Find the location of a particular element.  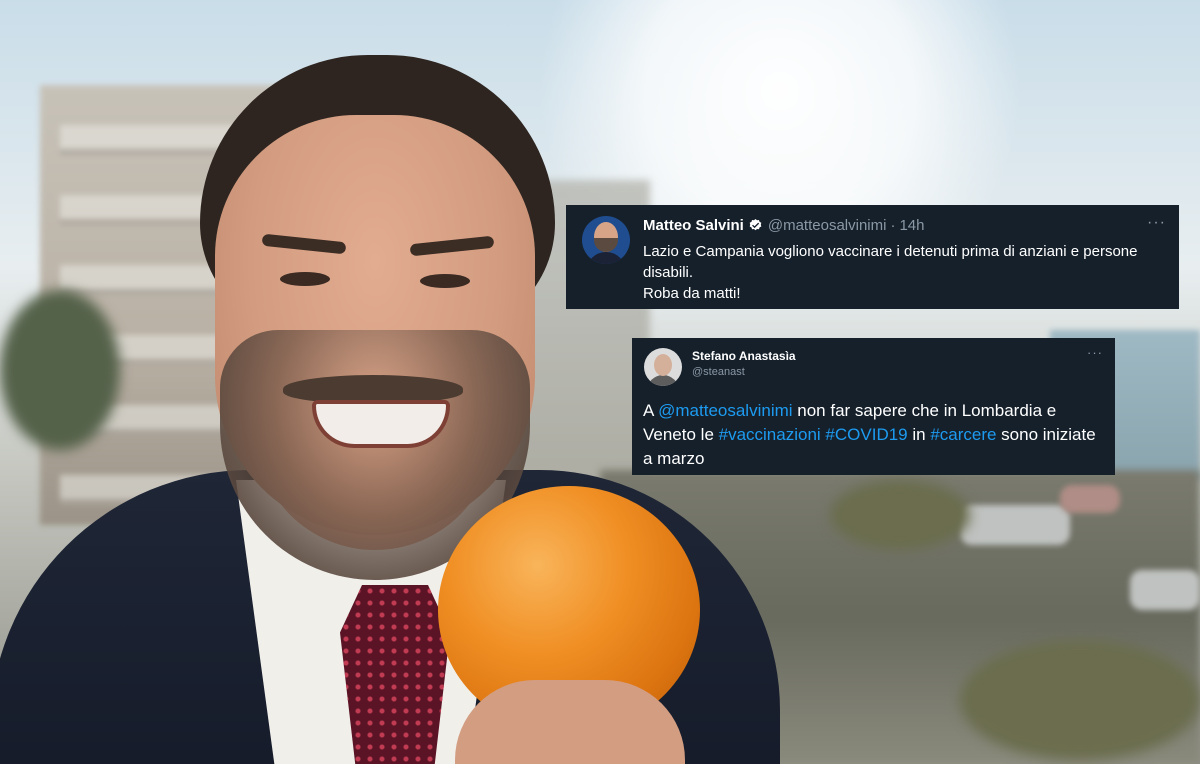

handle: @steanast is located at coordinates (718, 372).